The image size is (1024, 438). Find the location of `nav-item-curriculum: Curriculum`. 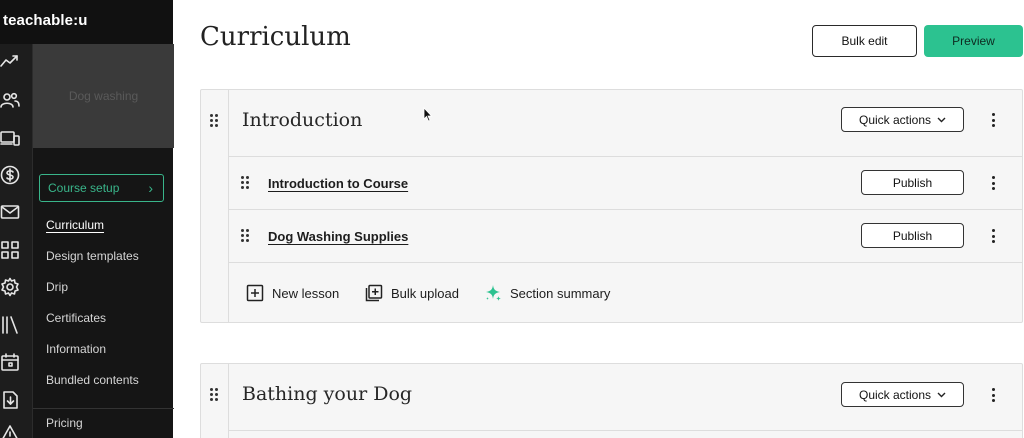

nav-item-curriculum: Curriculum is located at coordinates (75, 225).